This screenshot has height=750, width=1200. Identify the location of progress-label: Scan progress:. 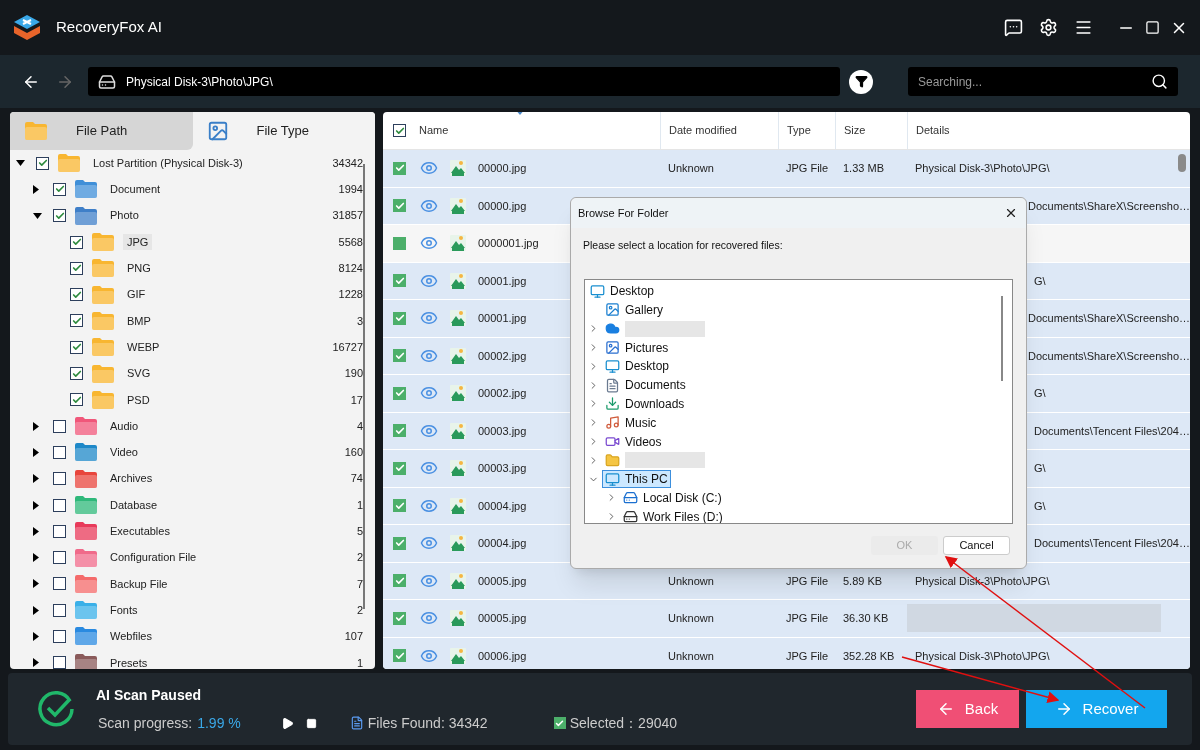
(145, 723).